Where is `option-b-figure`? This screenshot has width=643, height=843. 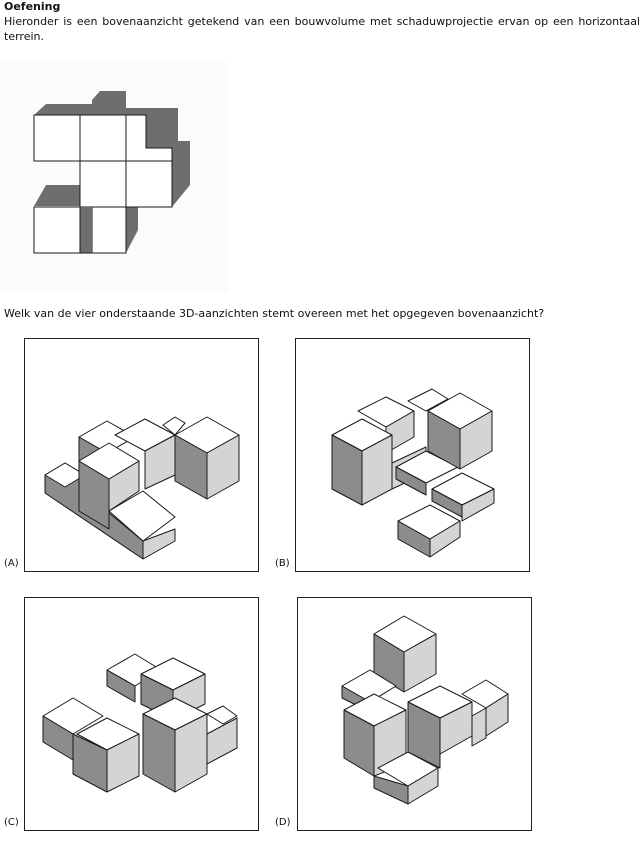 option-b-figure is located at coordinates (412, 455).